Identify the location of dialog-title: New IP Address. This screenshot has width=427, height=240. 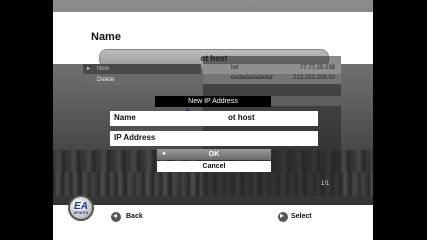
(213, 101).